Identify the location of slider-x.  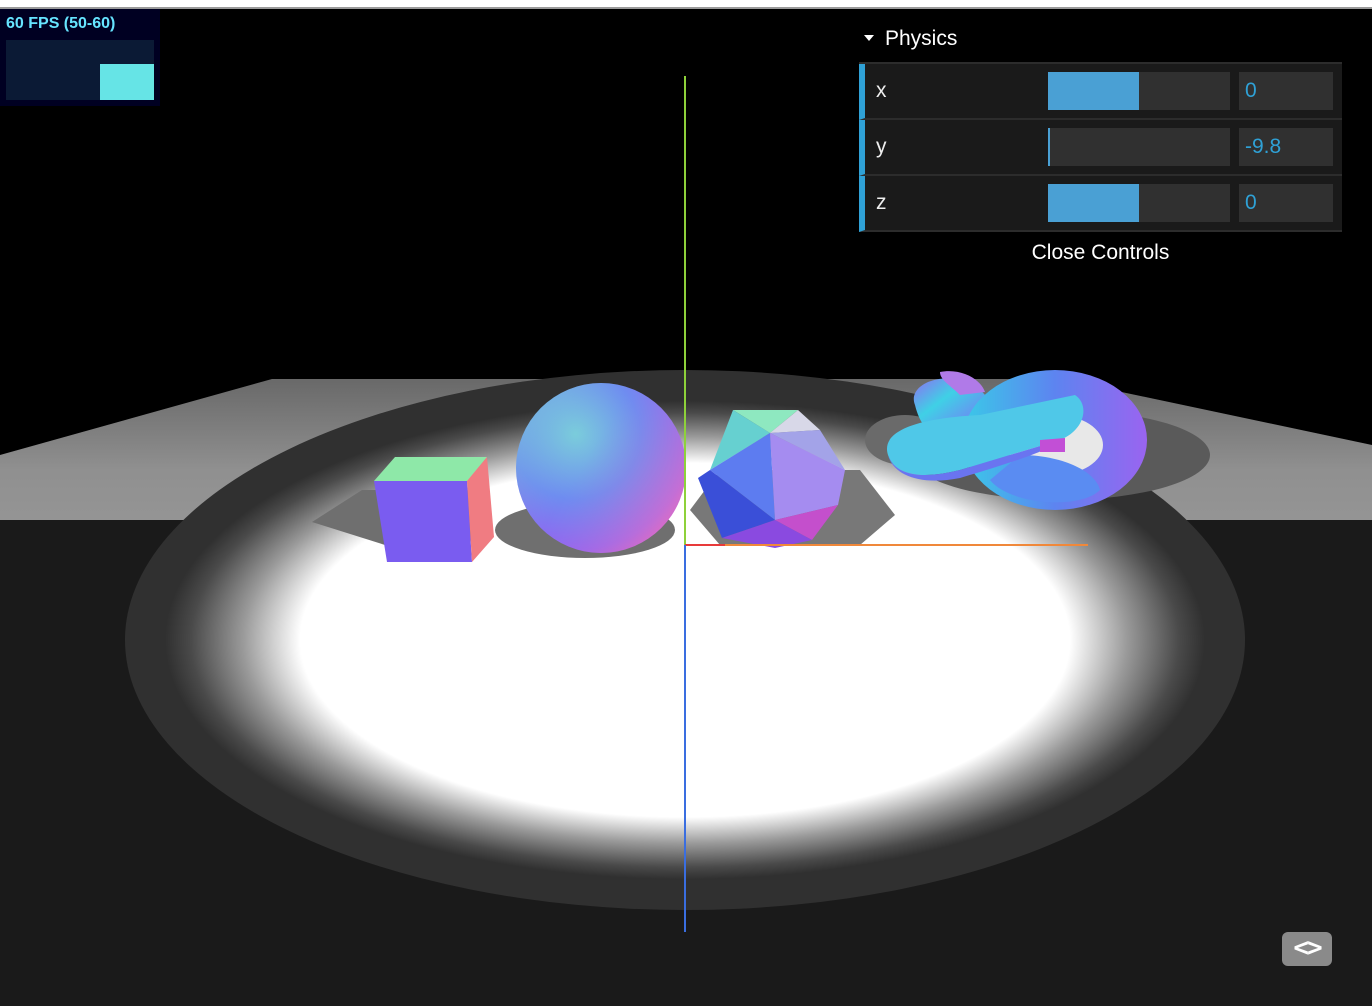
(1139, 91).